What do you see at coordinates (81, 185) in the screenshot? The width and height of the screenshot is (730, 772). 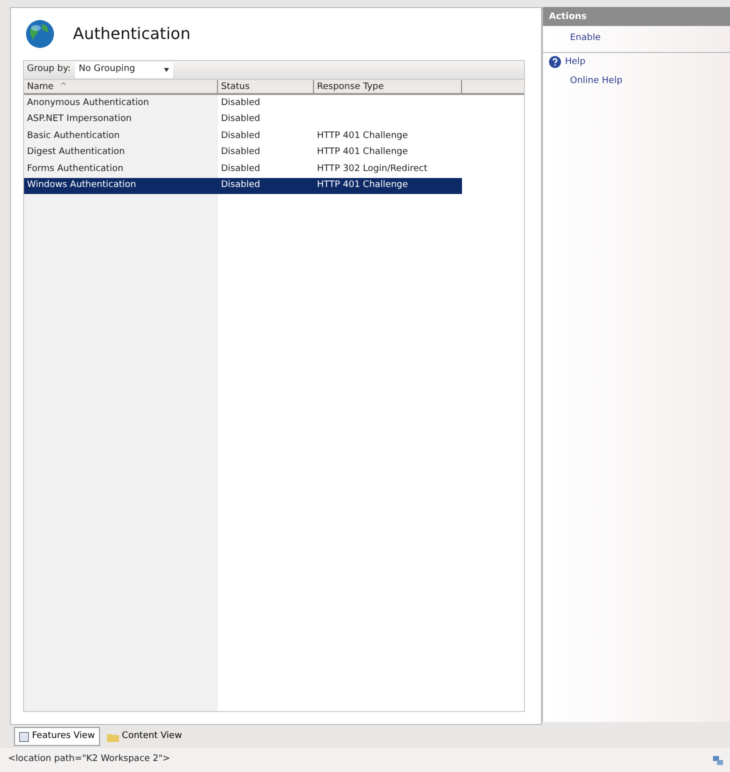 I see `table-cell: Windows Authentication` at bounding box center [81, 185].